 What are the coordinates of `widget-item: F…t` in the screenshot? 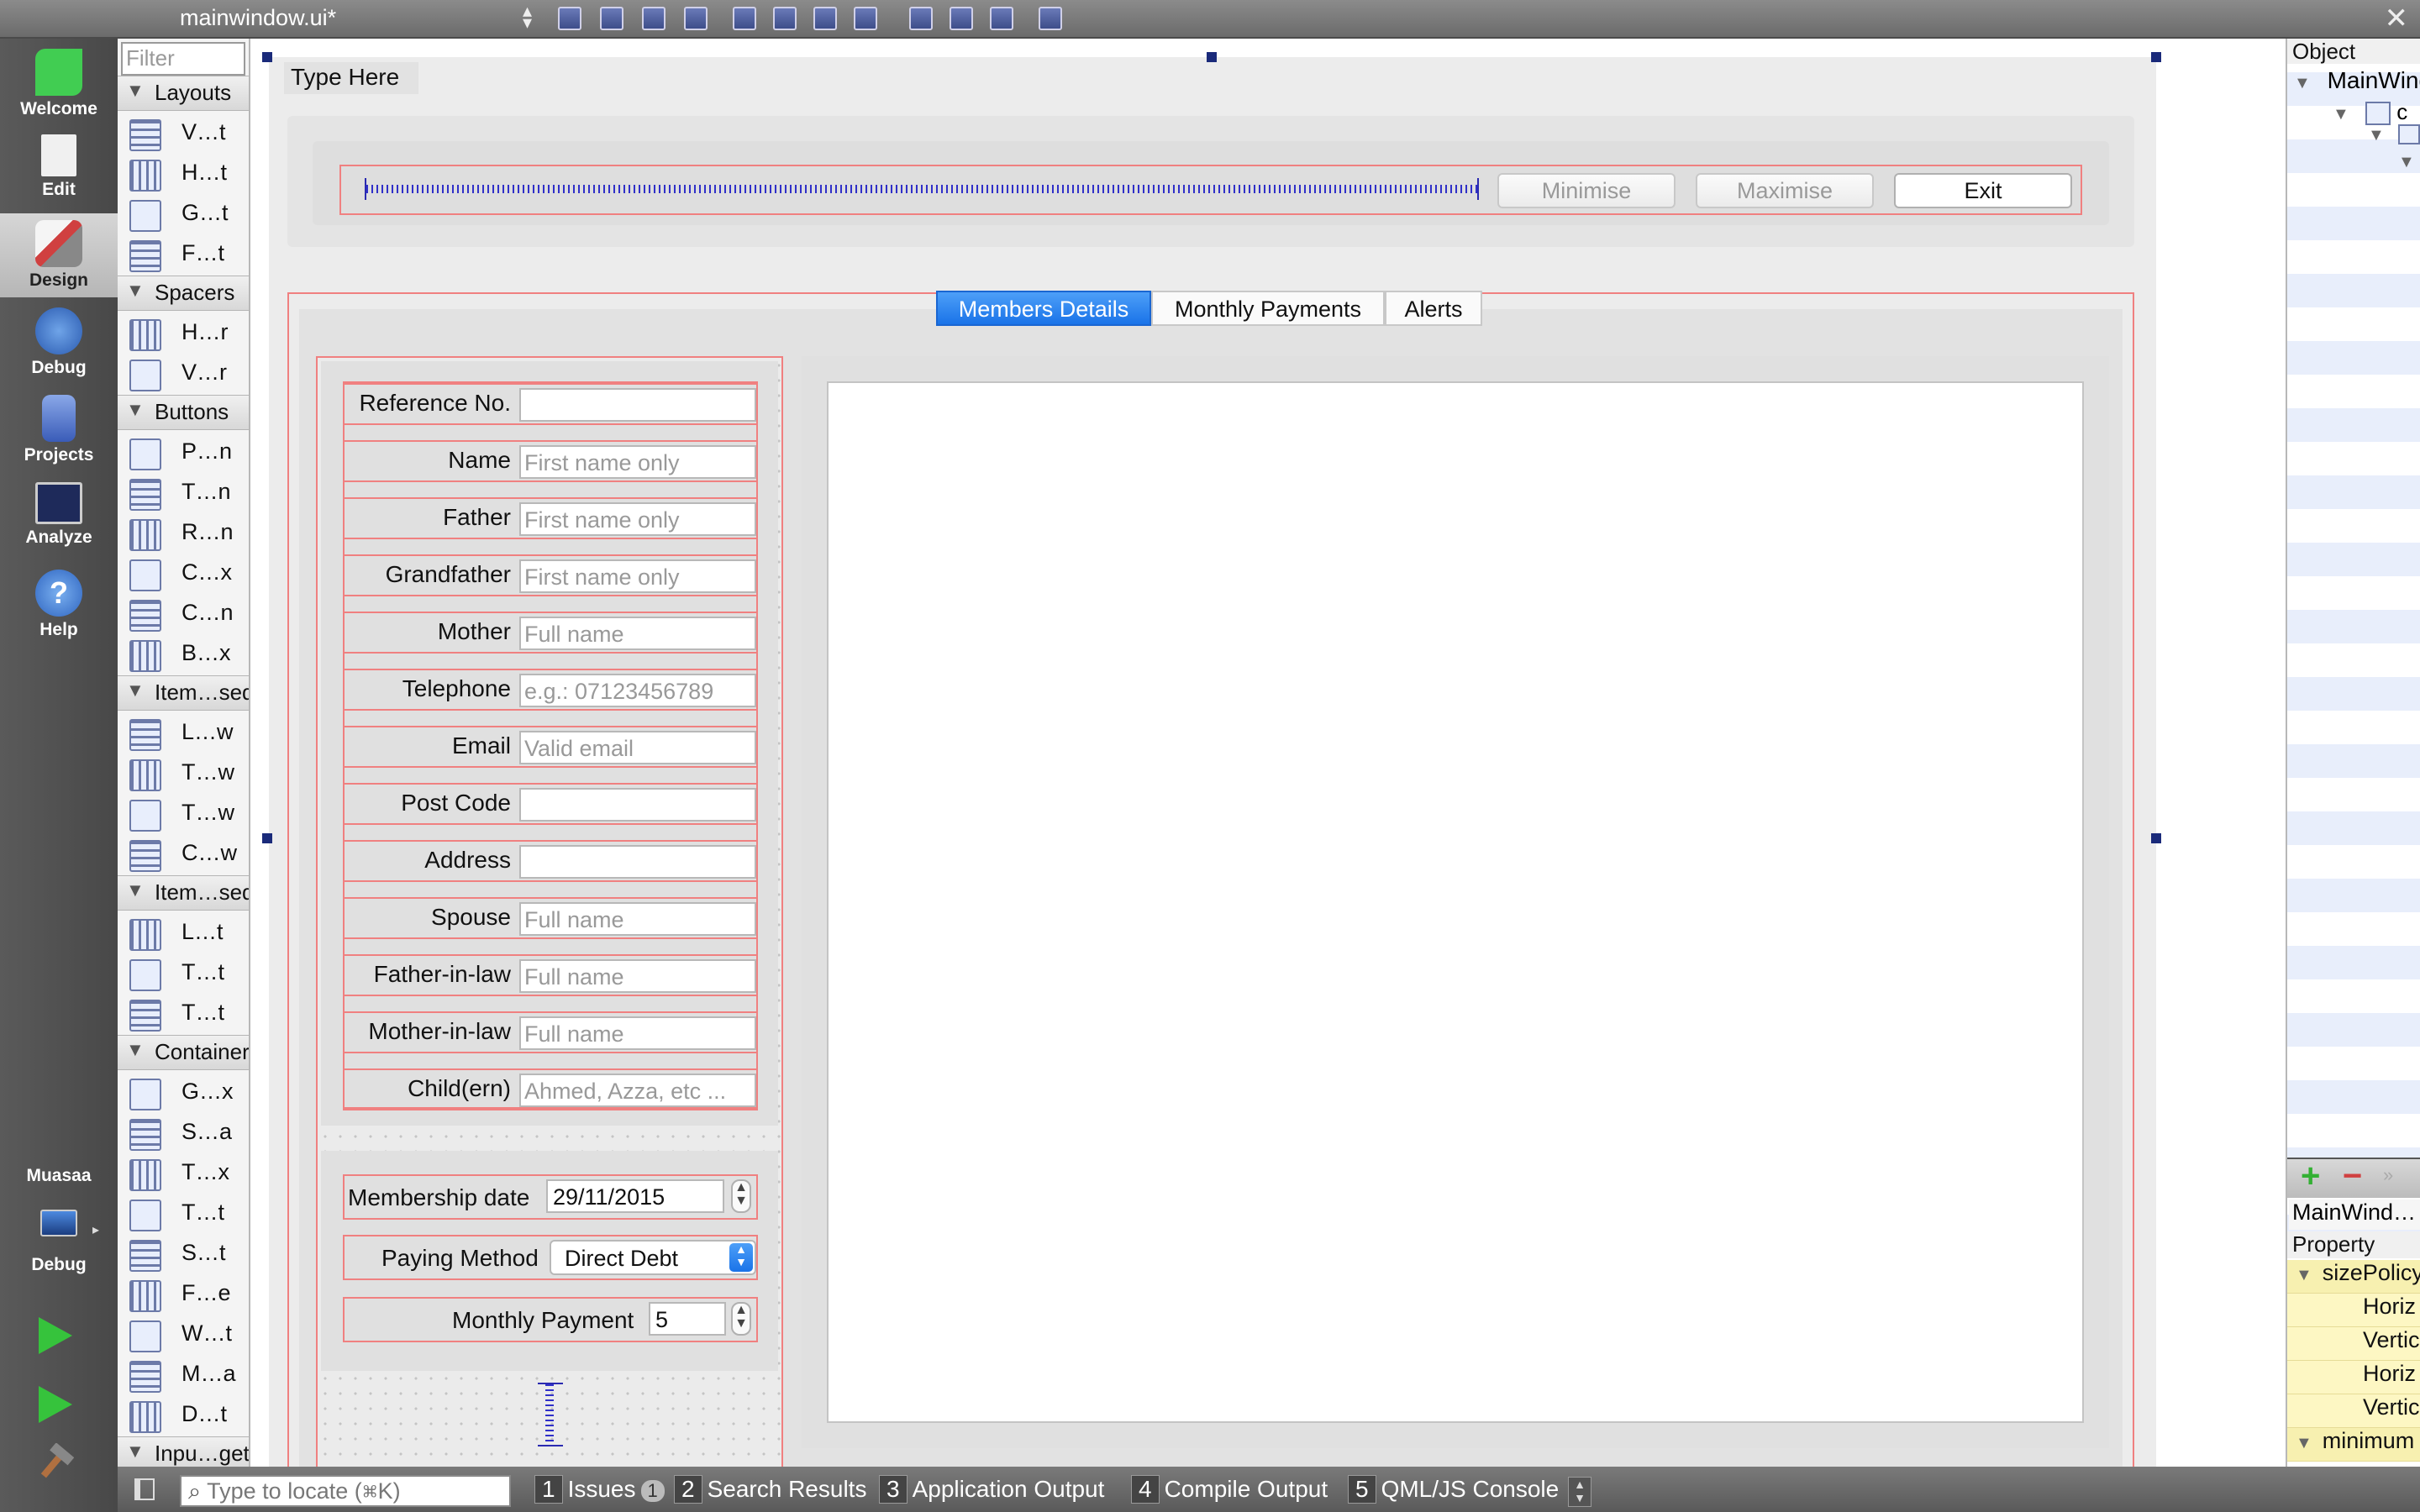 It's located at (183, 254).